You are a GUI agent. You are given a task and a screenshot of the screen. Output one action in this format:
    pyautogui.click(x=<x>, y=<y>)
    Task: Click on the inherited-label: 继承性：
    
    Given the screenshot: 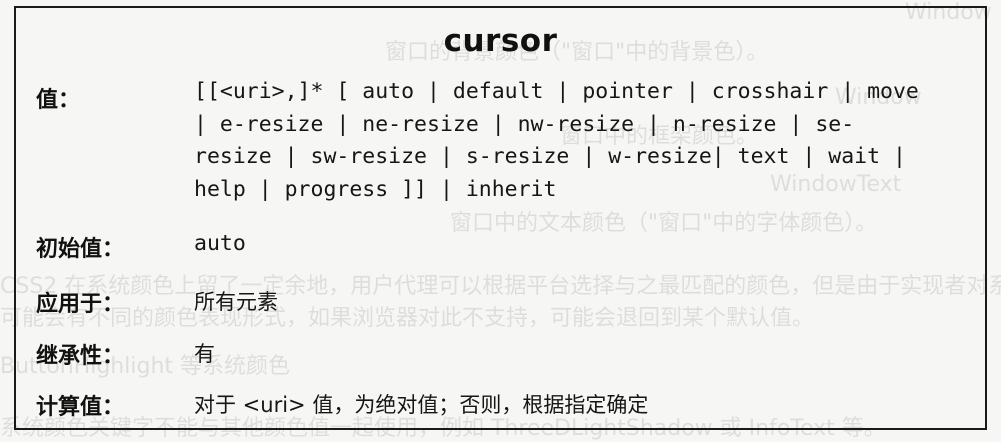 What is the action you would take?
    pyautogui.click(x=80, y=356)
    